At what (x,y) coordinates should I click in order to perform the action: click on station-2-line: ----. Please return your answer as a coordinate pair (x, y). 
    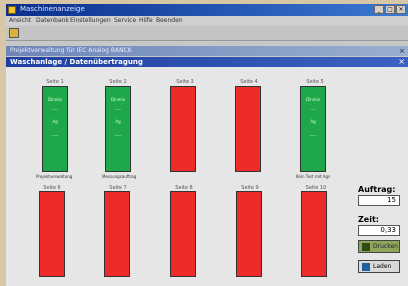
    Looking at the image, I should click on (118, 109).